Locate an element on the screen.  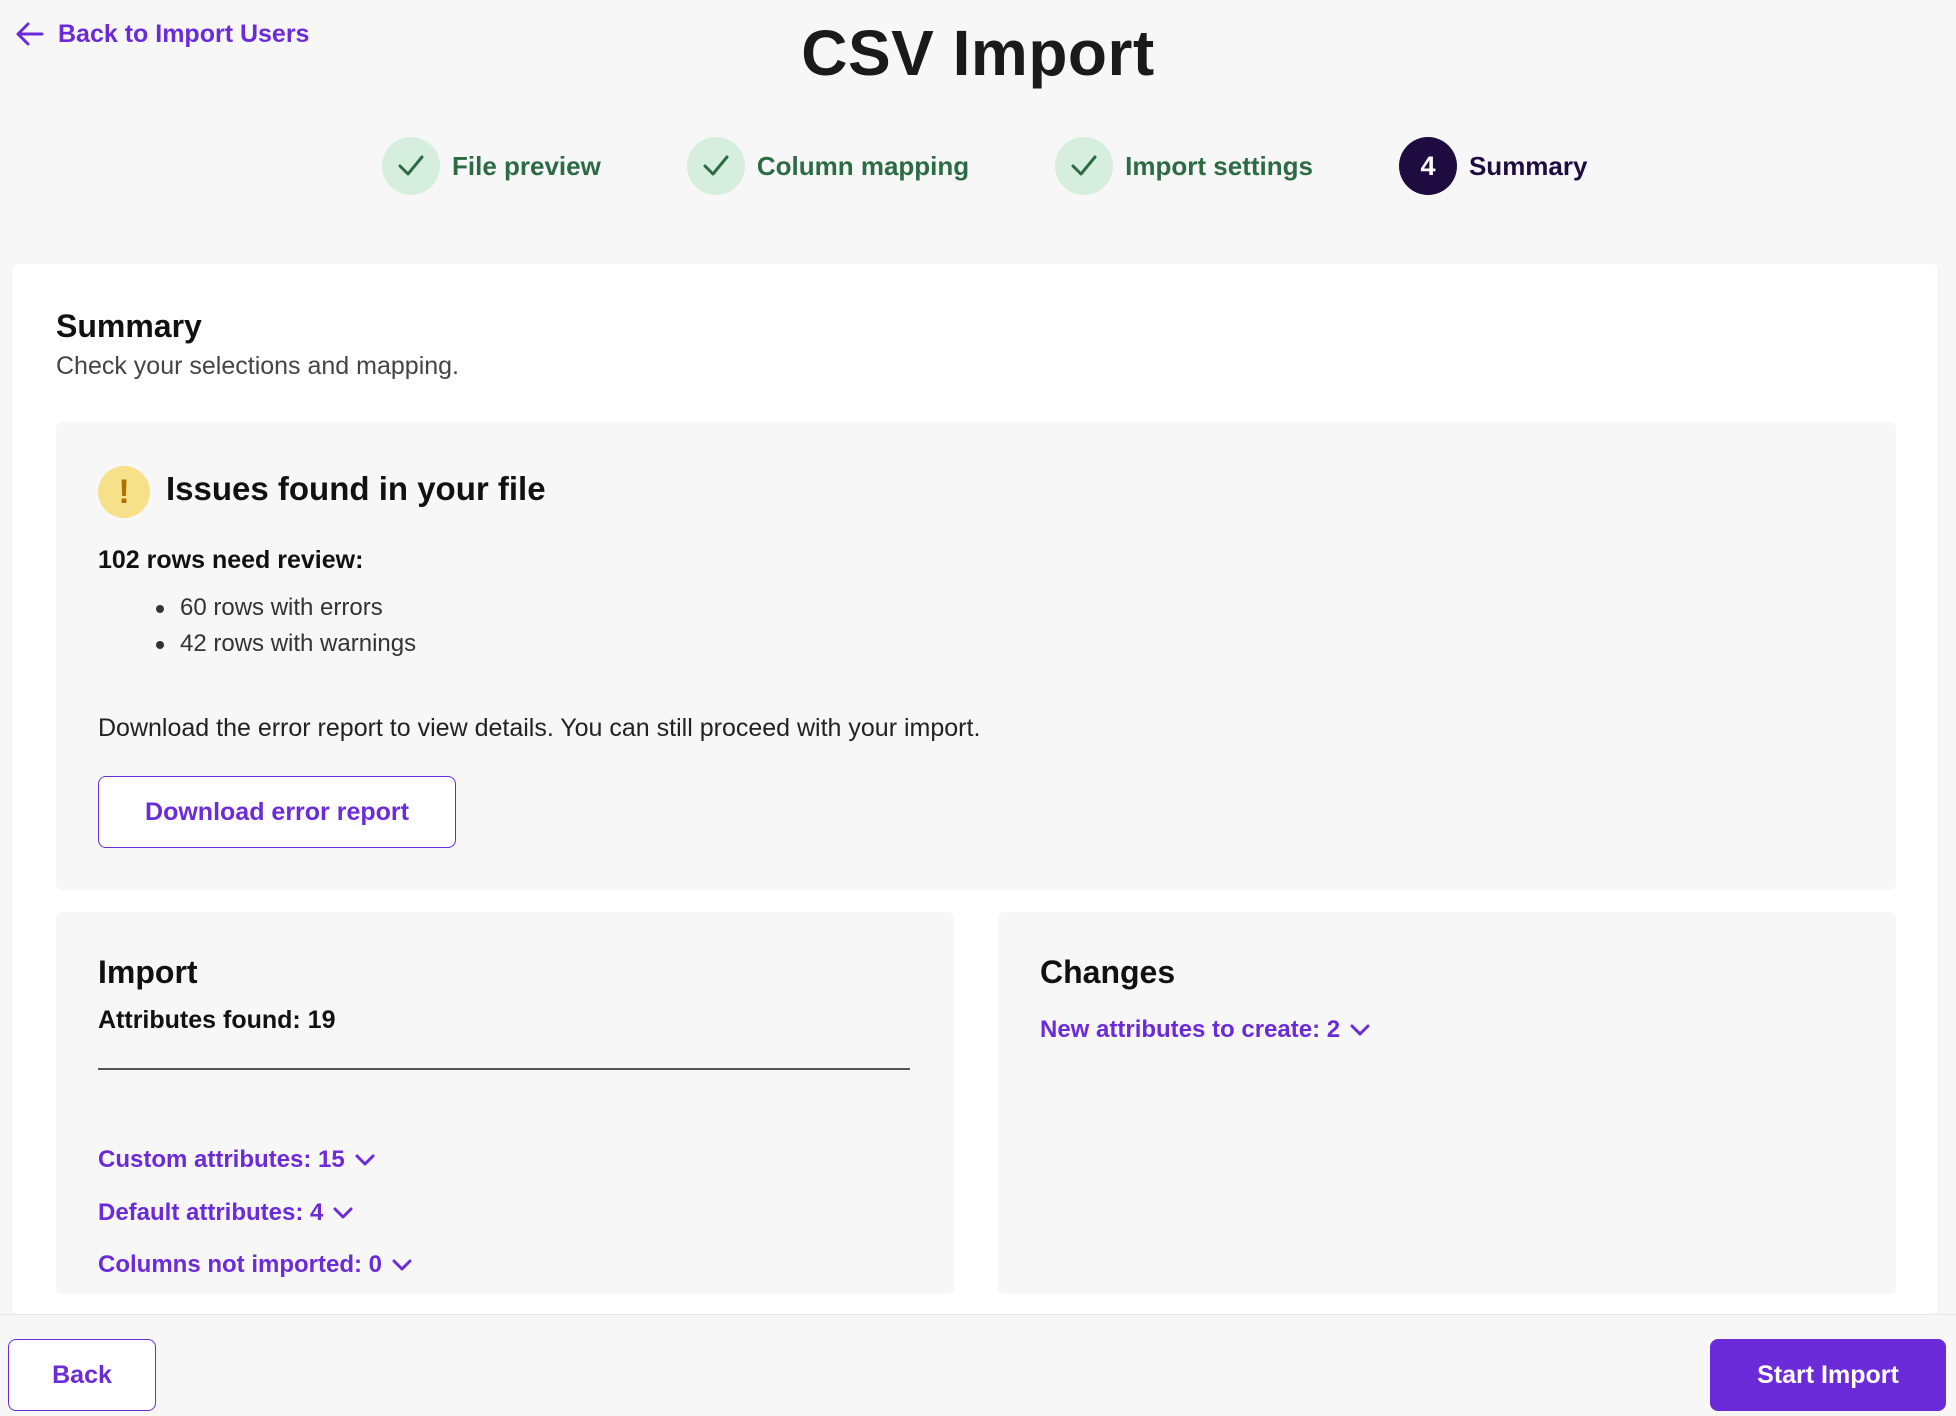
step-import-settings: Import settings is located at coordinates (1184, 166).